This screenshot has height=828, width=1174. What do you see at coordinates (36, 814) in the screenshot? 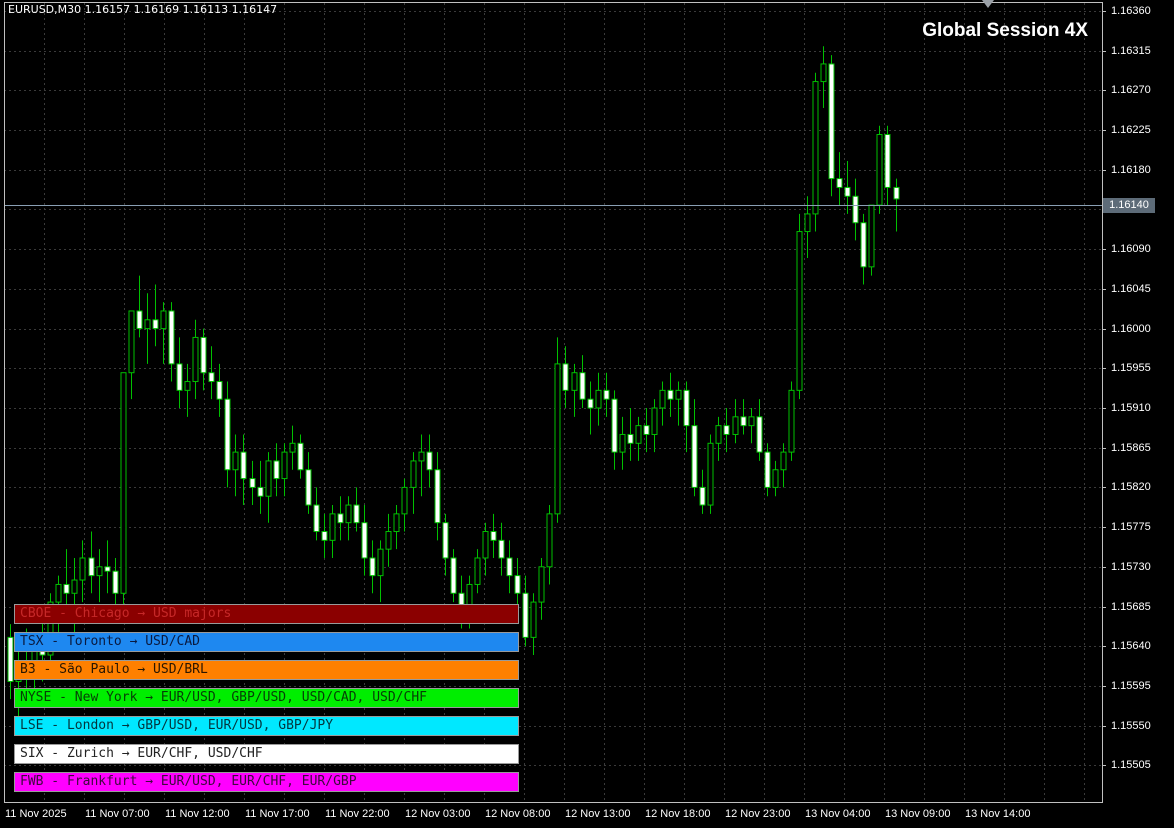
I see `time-tick-label: 11 Nov 2025` at bounding box center [36, 814].